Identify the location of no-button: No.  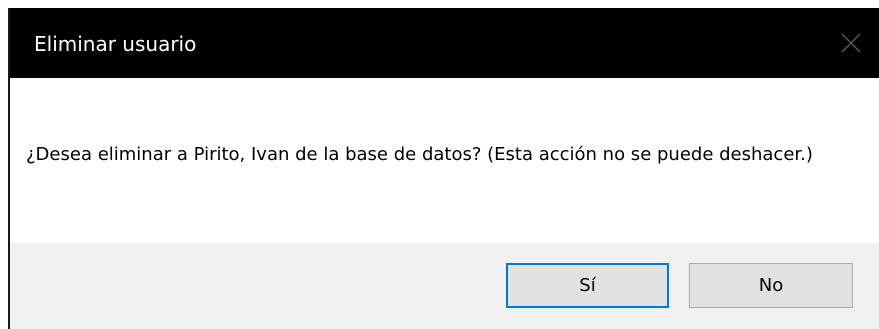
(771, 285).